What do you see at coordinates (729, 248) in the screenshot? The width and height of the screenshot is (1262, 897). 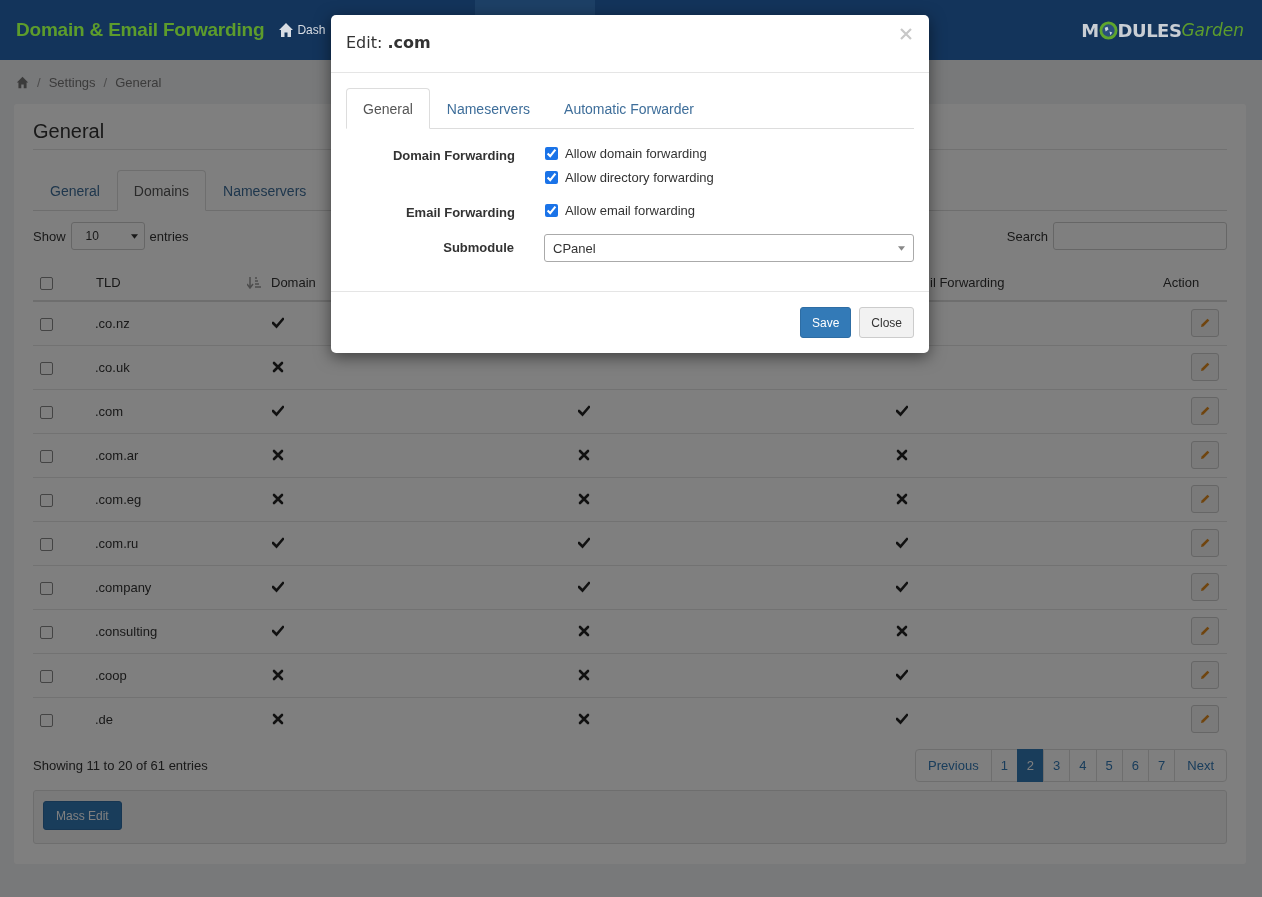 I see `submodule-select: CPanel` at bounding box center [729, 248].